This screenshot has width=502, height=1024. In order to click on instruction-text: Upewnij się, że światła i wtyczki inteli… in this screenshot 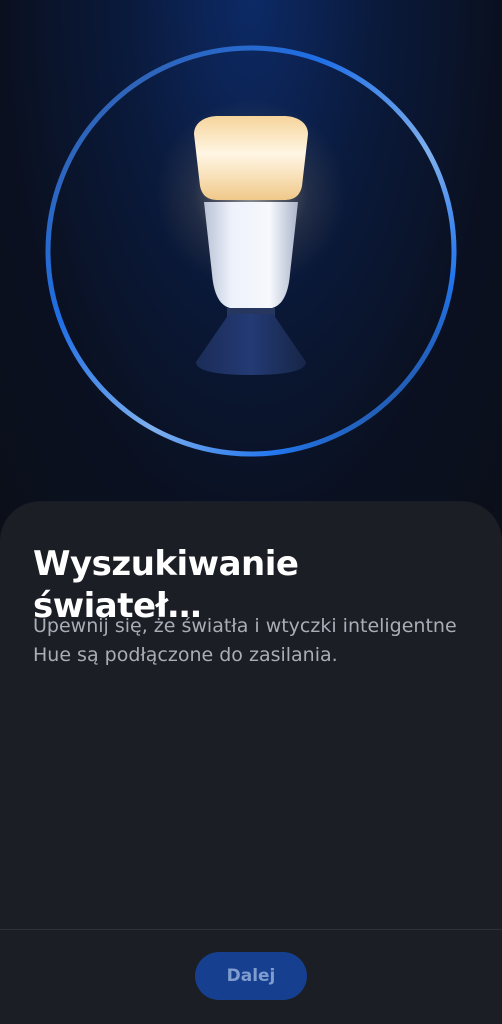, I will do `click(245, 640)`.